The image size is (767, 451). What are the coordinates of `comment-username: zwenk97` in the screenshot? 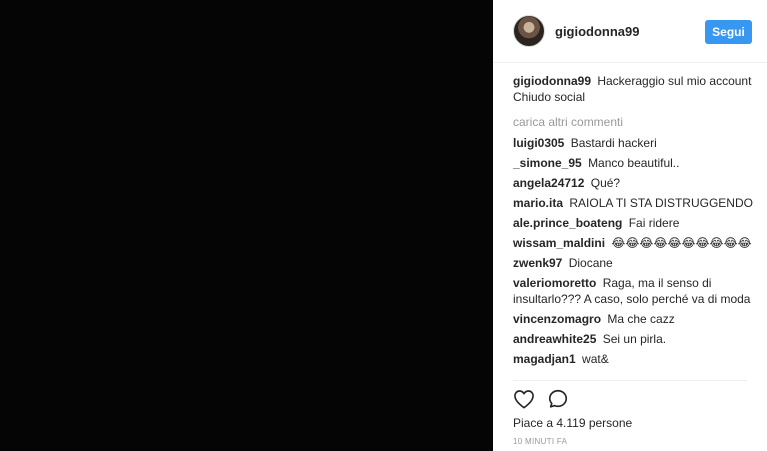 It's located at (537, 263).